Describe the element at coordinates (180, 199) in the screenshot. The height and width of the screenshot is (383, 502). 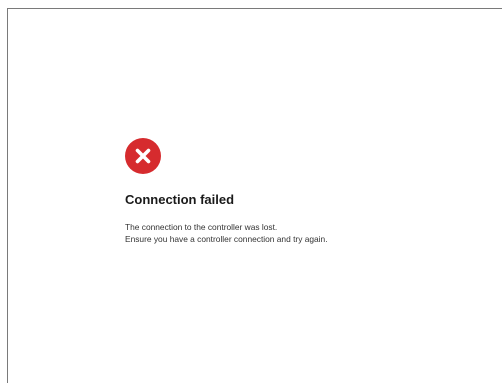
I see `error-title: Connection failed` at that location.